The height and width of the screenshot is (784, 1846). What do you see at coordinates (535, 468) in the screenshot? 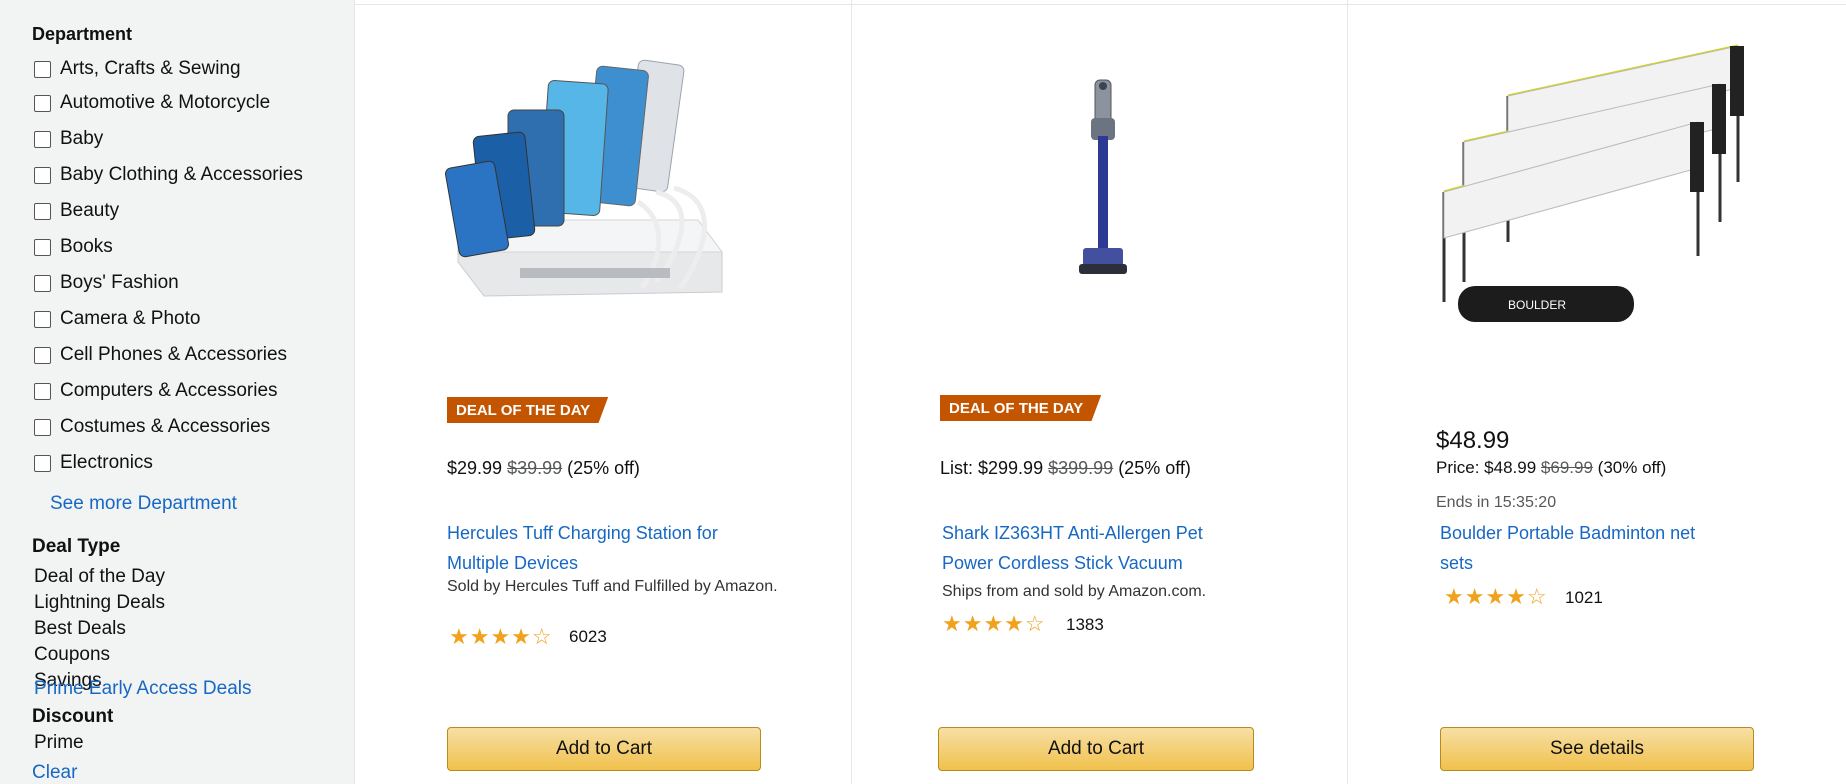
I see `list-price: $39.99` at bounding box center [535, 468].